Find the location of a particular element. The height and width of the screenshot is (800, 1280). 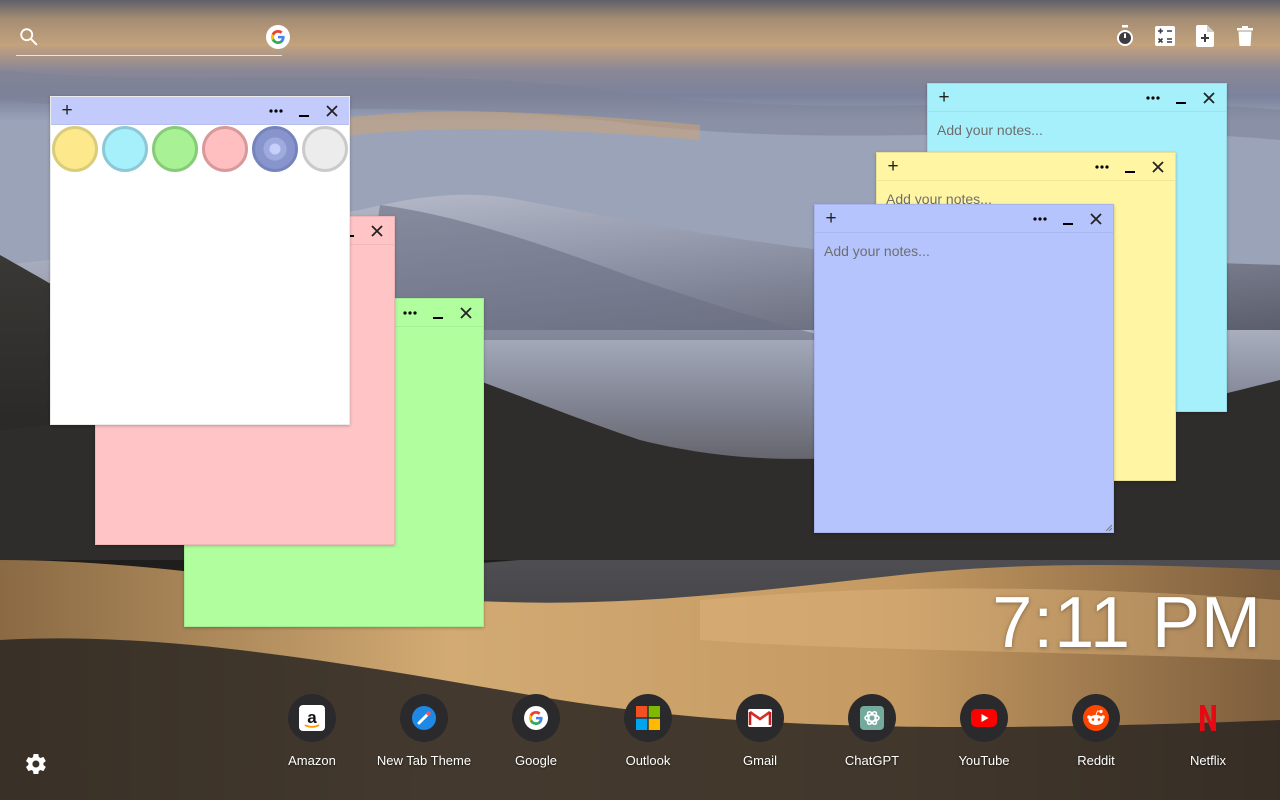

shortcut-label: Google is located at coordinates (536, 760).